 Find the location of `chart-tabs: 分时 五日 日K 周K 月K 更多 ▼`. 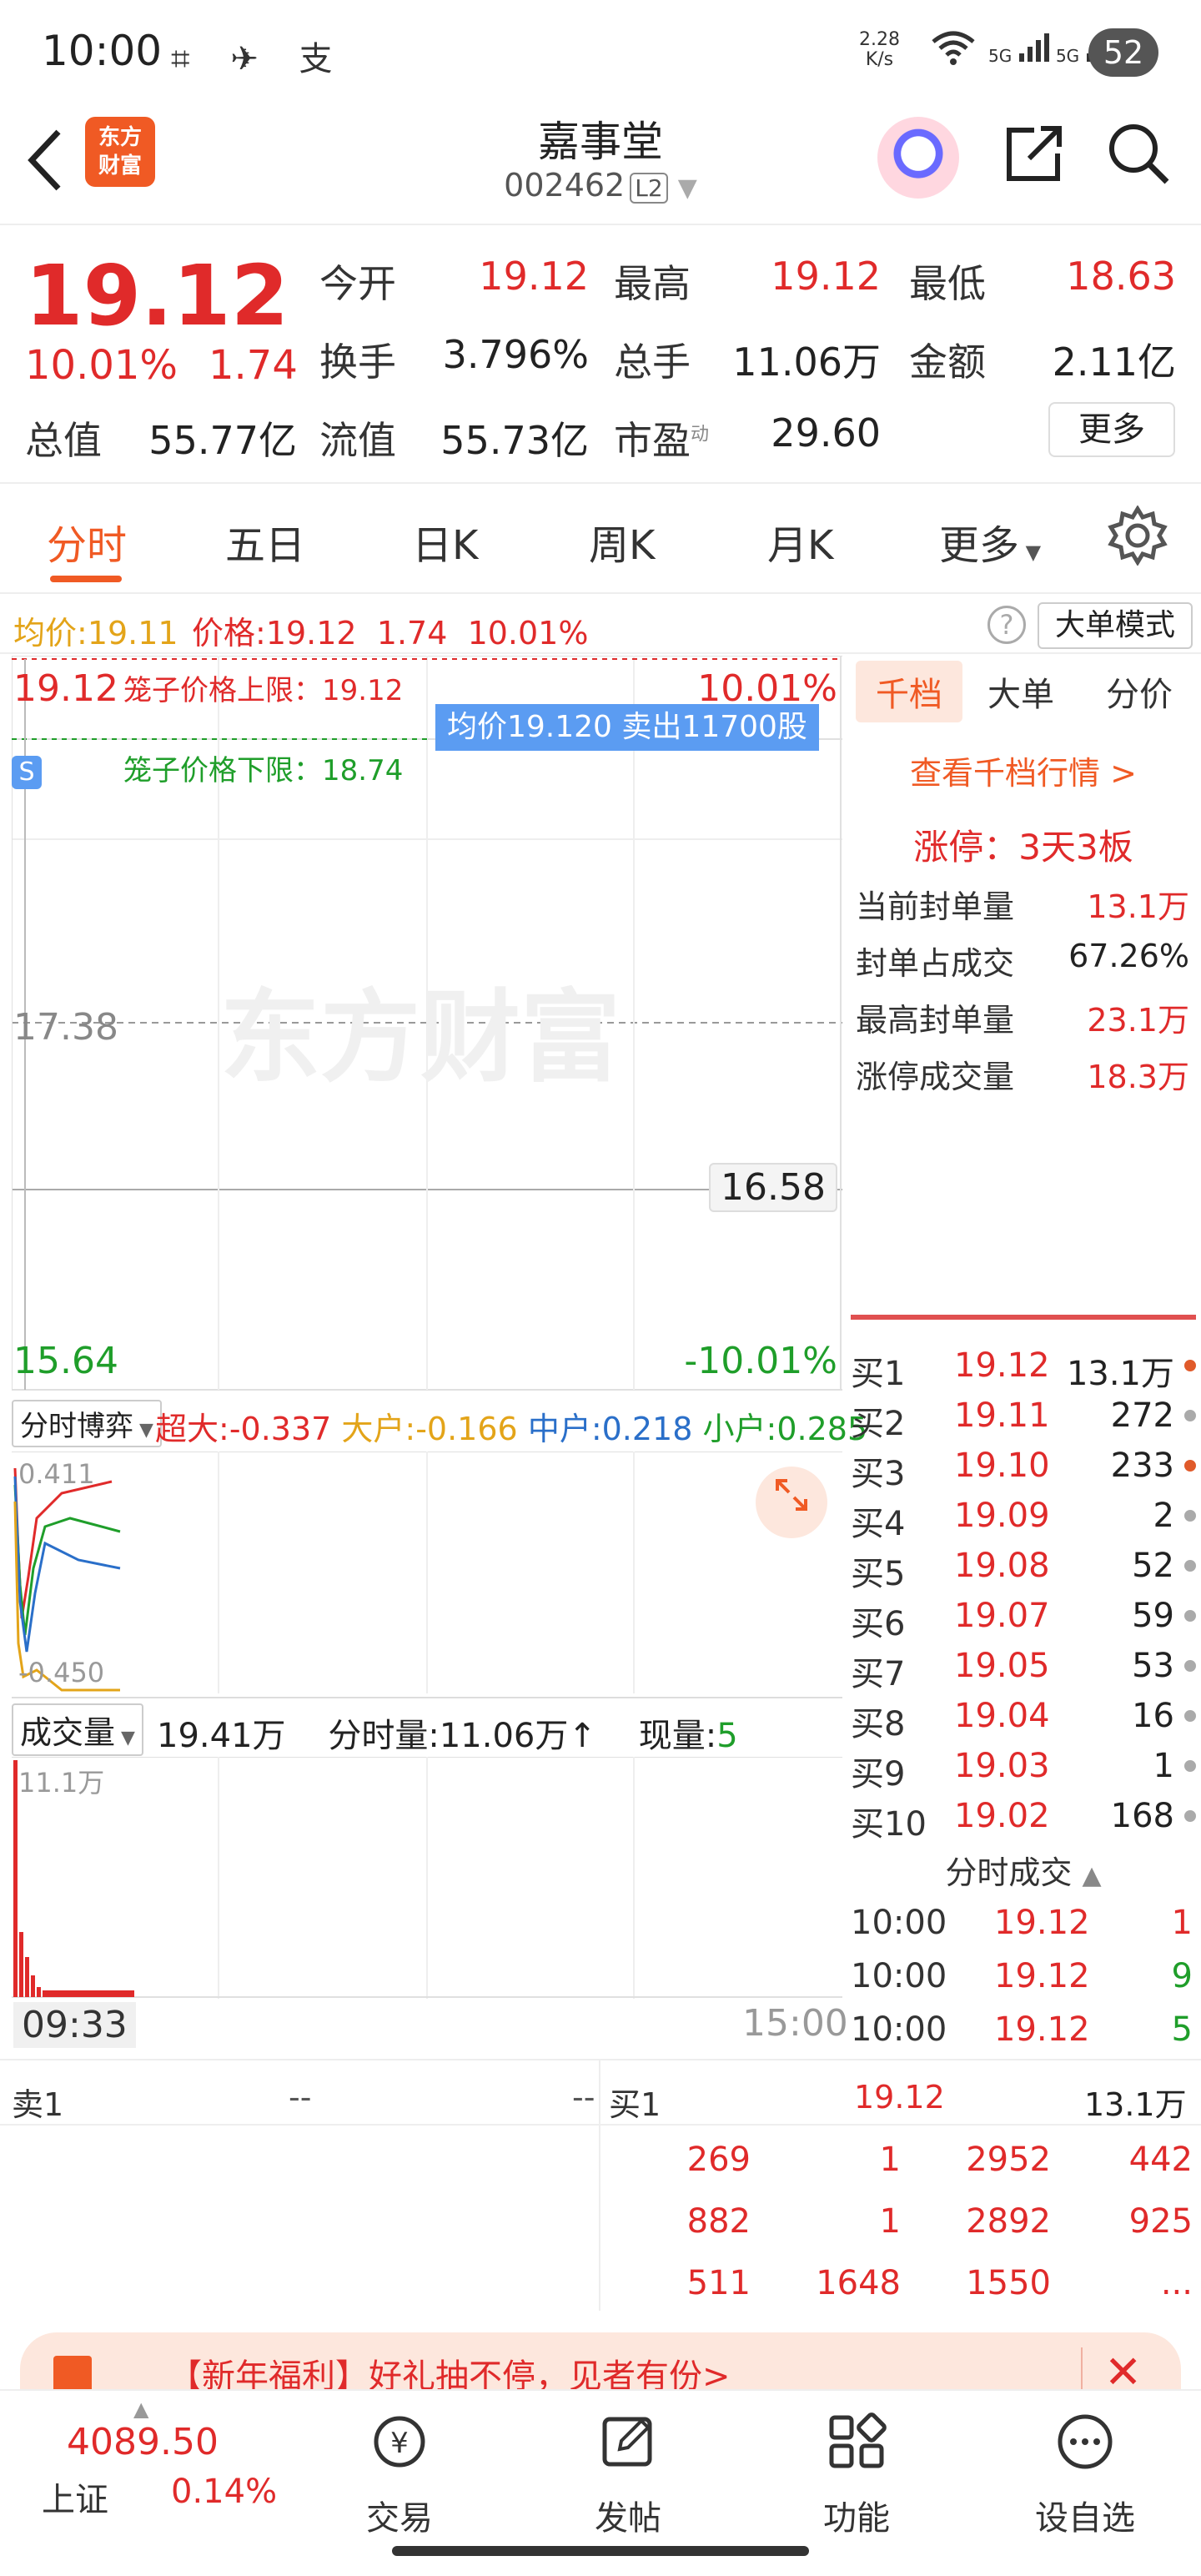

chart-tabs: 分时 五日 日K 周K 月K 更多 ▼ is located at coordinates (601, 540).